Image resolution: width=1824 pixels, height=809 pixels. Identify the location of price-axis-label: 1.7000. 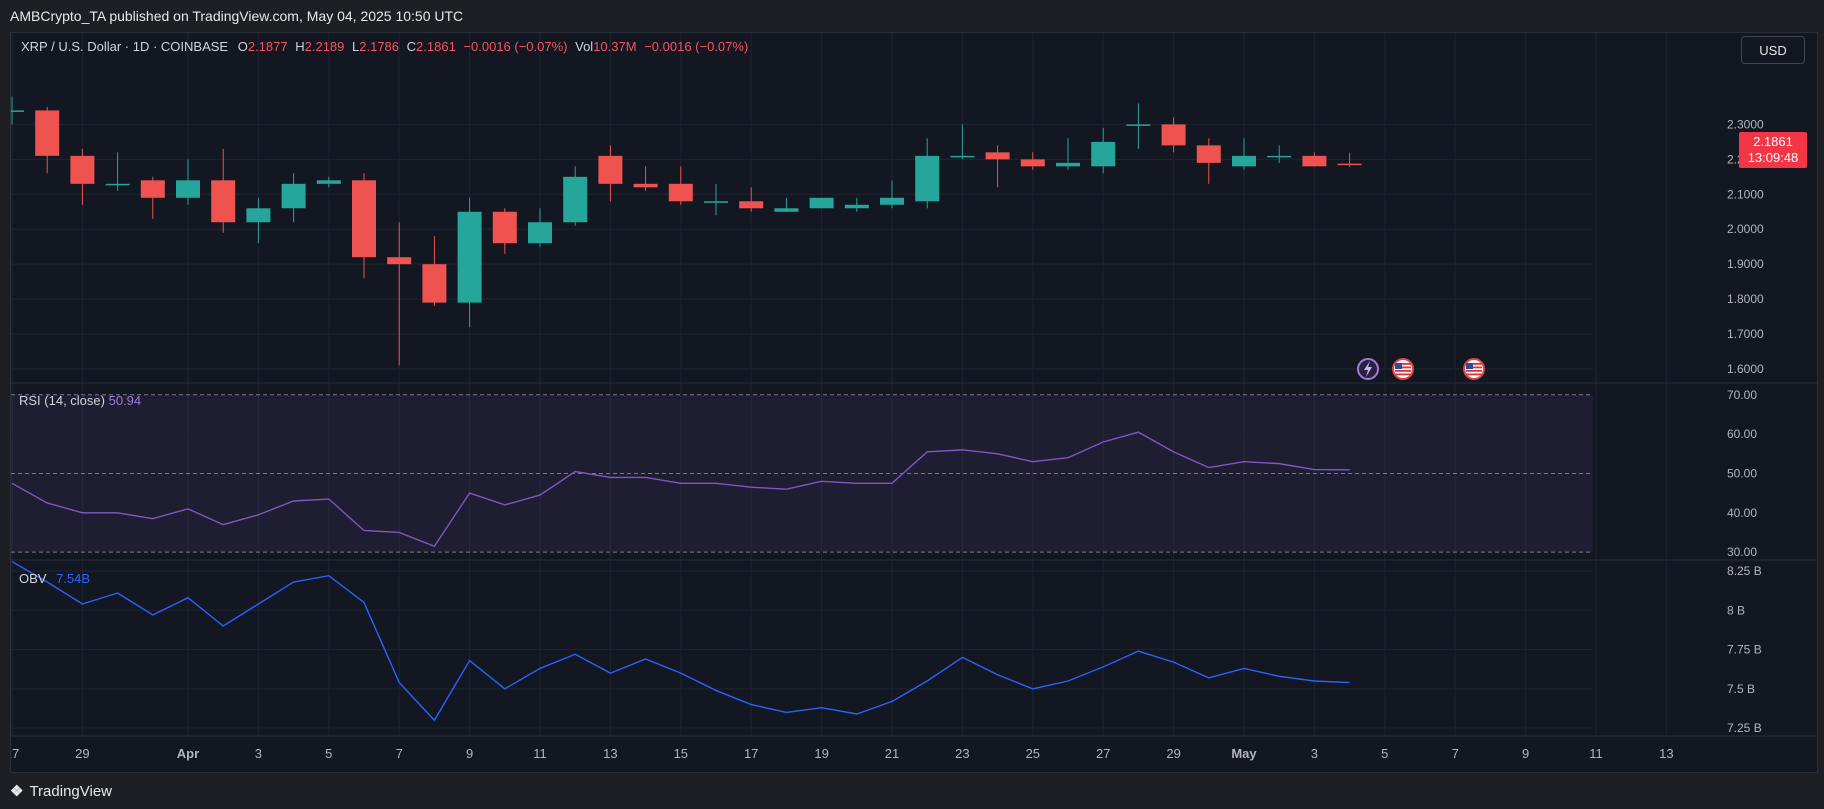
(1745, 334).